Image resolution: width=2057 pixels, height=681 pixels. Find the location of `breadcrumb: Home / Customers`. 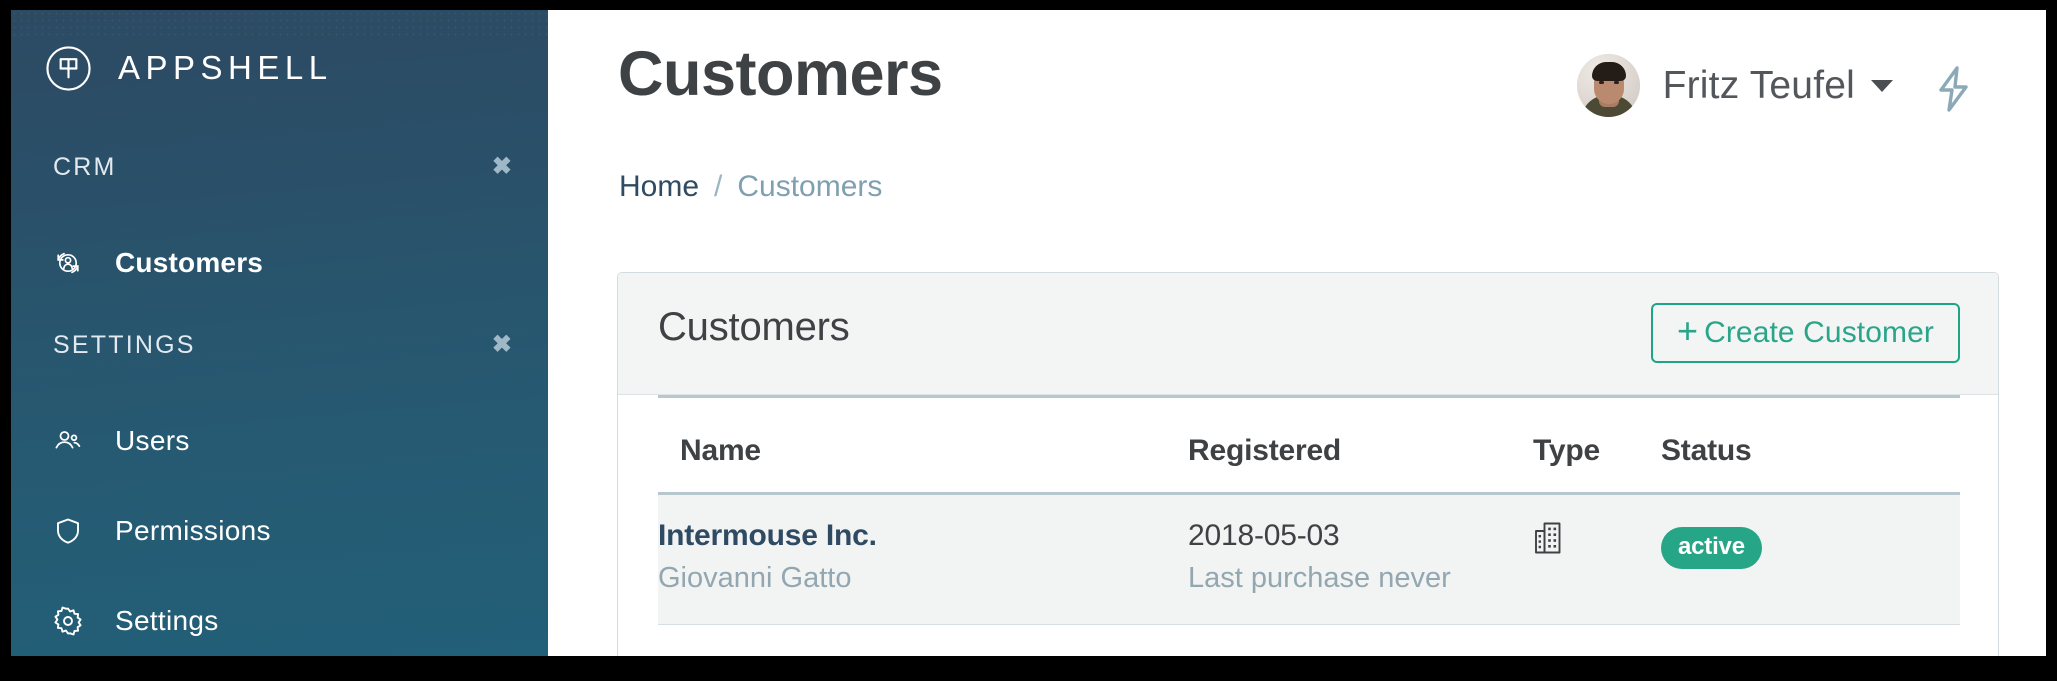

breadcrumb: Home / Customers is located at coordinates (750, 187).